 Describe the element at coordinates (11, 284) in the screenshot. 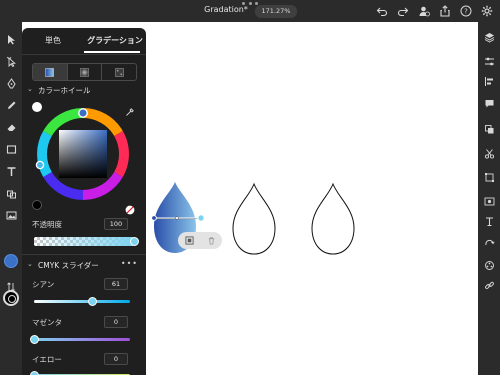

I see `swap-fill-stroke-icon` at that location.